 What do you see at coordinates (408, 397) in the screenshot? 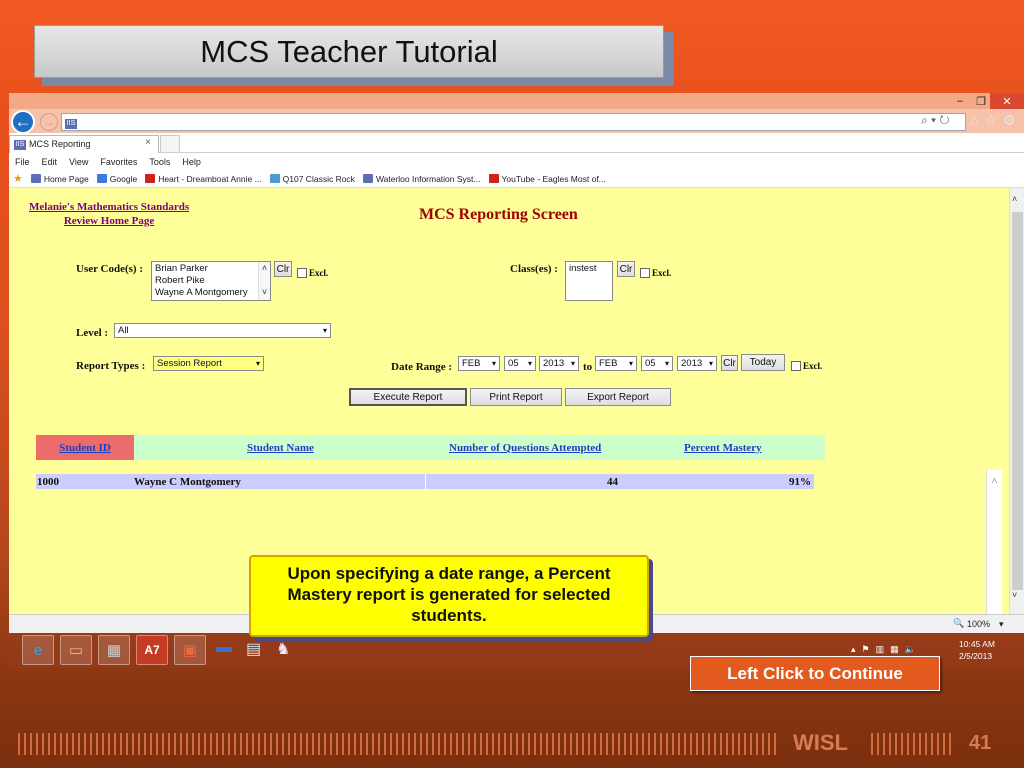
I see `execute-report-button: Execute Report` at bounding box center [408, 397].